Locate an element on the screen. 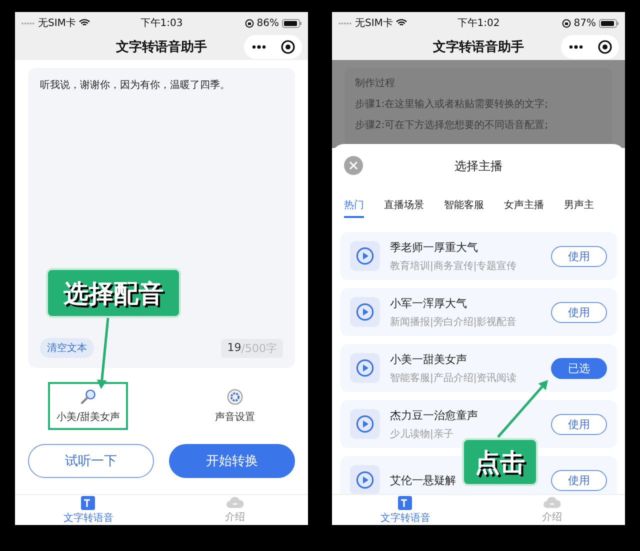  battery-text: 87% is located at coordinates (585, 23).